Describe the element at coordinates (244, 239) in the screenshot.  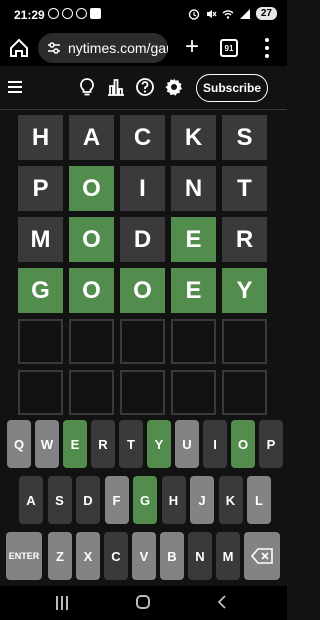
I see `board-tile: R` at that location.